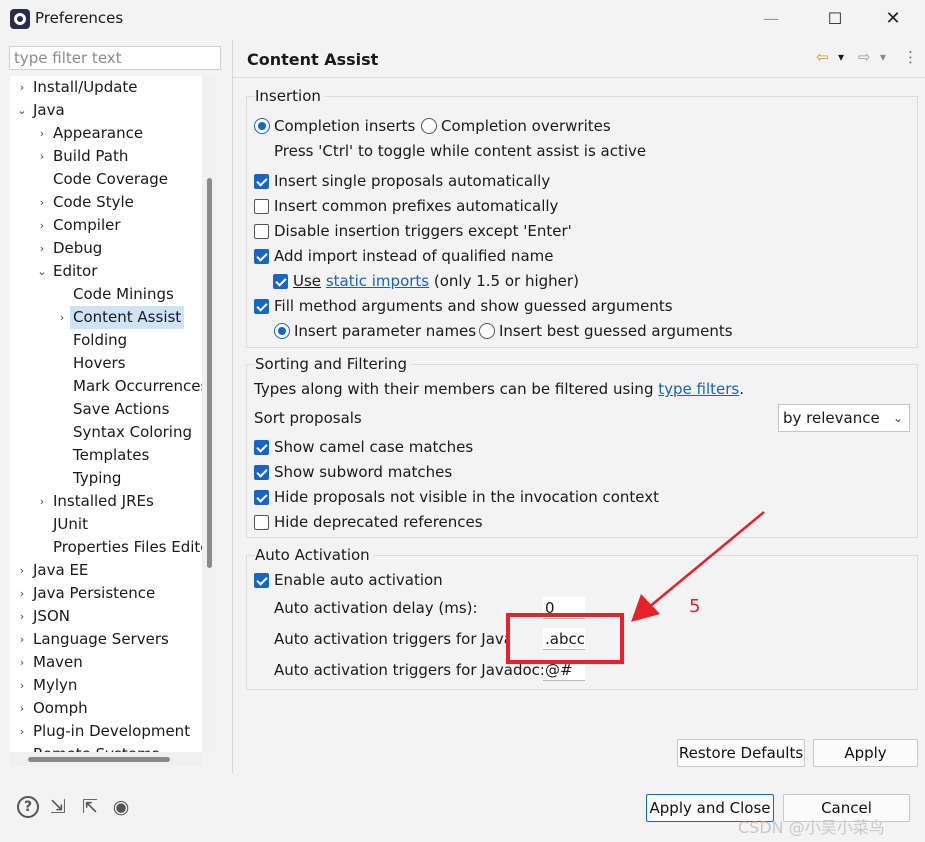 The width and height of the screenshot is (925, 842). I want to click on tree-item: Properties Files Editor, so click(106, 547).